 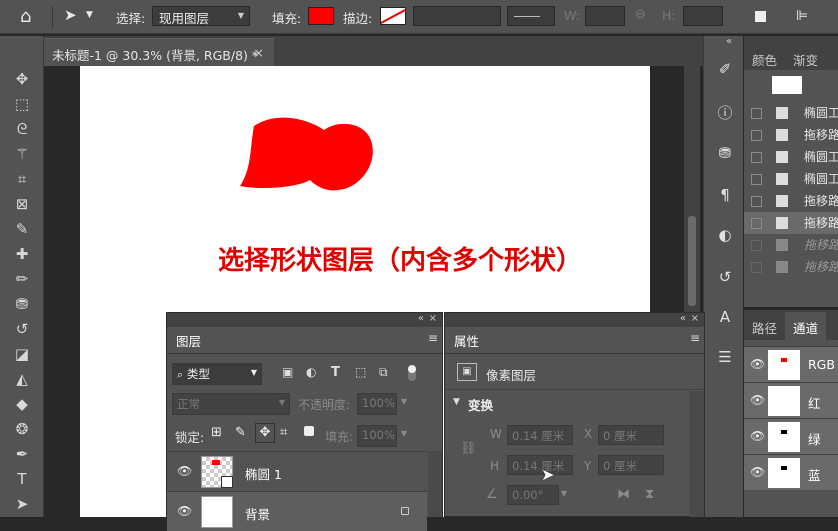 I want to click on move-arrow-icon: ➤, so click(x=70, y=15).